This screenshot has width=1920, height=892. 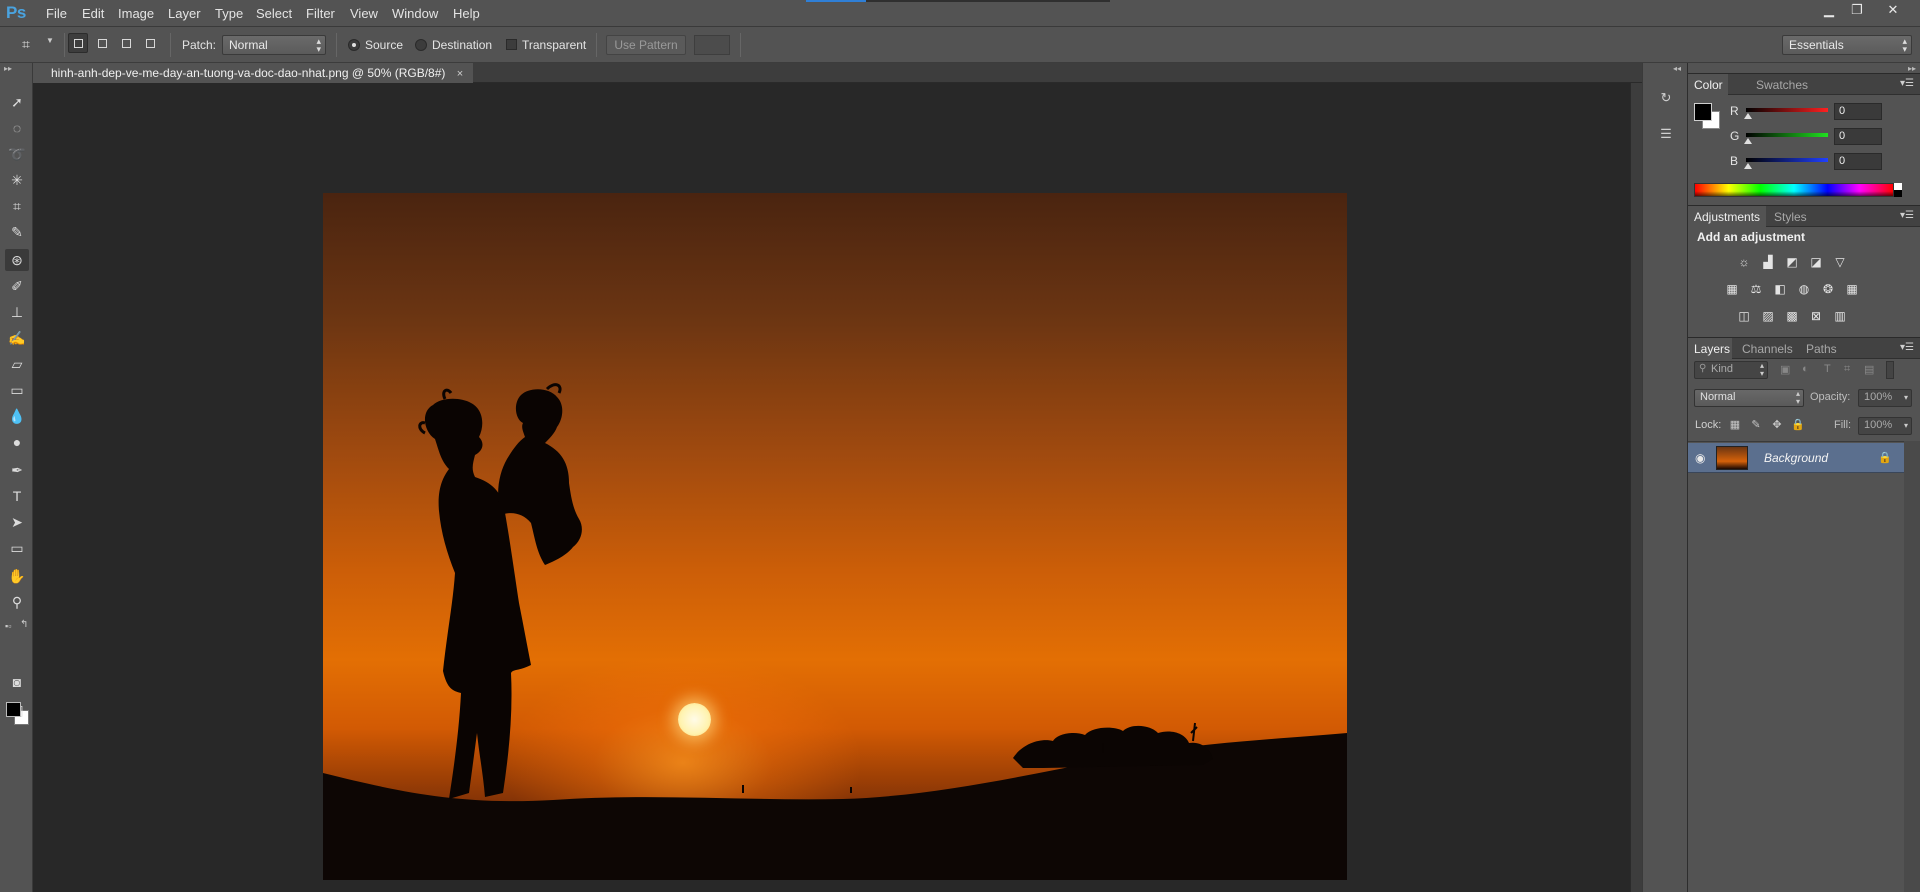 What do you see at coordinates (1727, 217) in the screenshot?
I see `tab-adjustments: Adjustments` at bounding box center [1727, 217].